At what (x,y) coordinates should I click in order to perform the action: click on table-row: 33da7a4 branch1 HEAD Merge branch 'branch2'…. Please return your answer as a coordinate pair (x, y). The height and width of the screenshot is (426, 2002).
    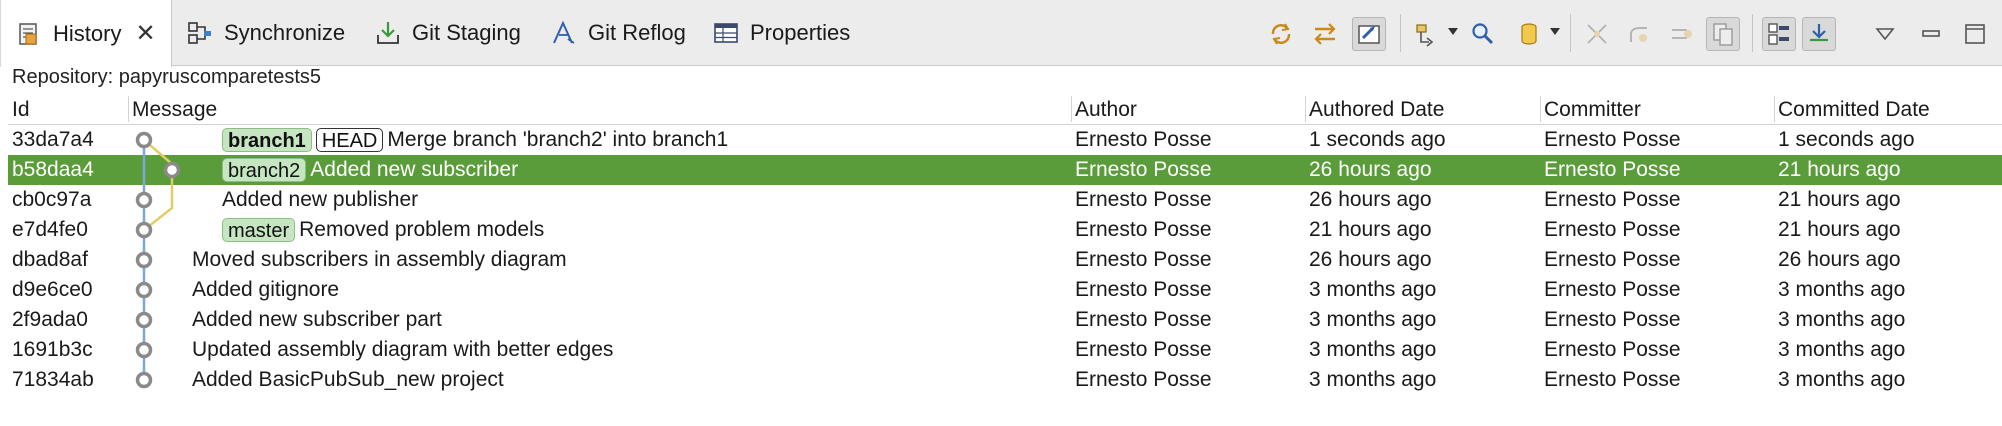
    Looking at the image, I should click on (1005, 140).